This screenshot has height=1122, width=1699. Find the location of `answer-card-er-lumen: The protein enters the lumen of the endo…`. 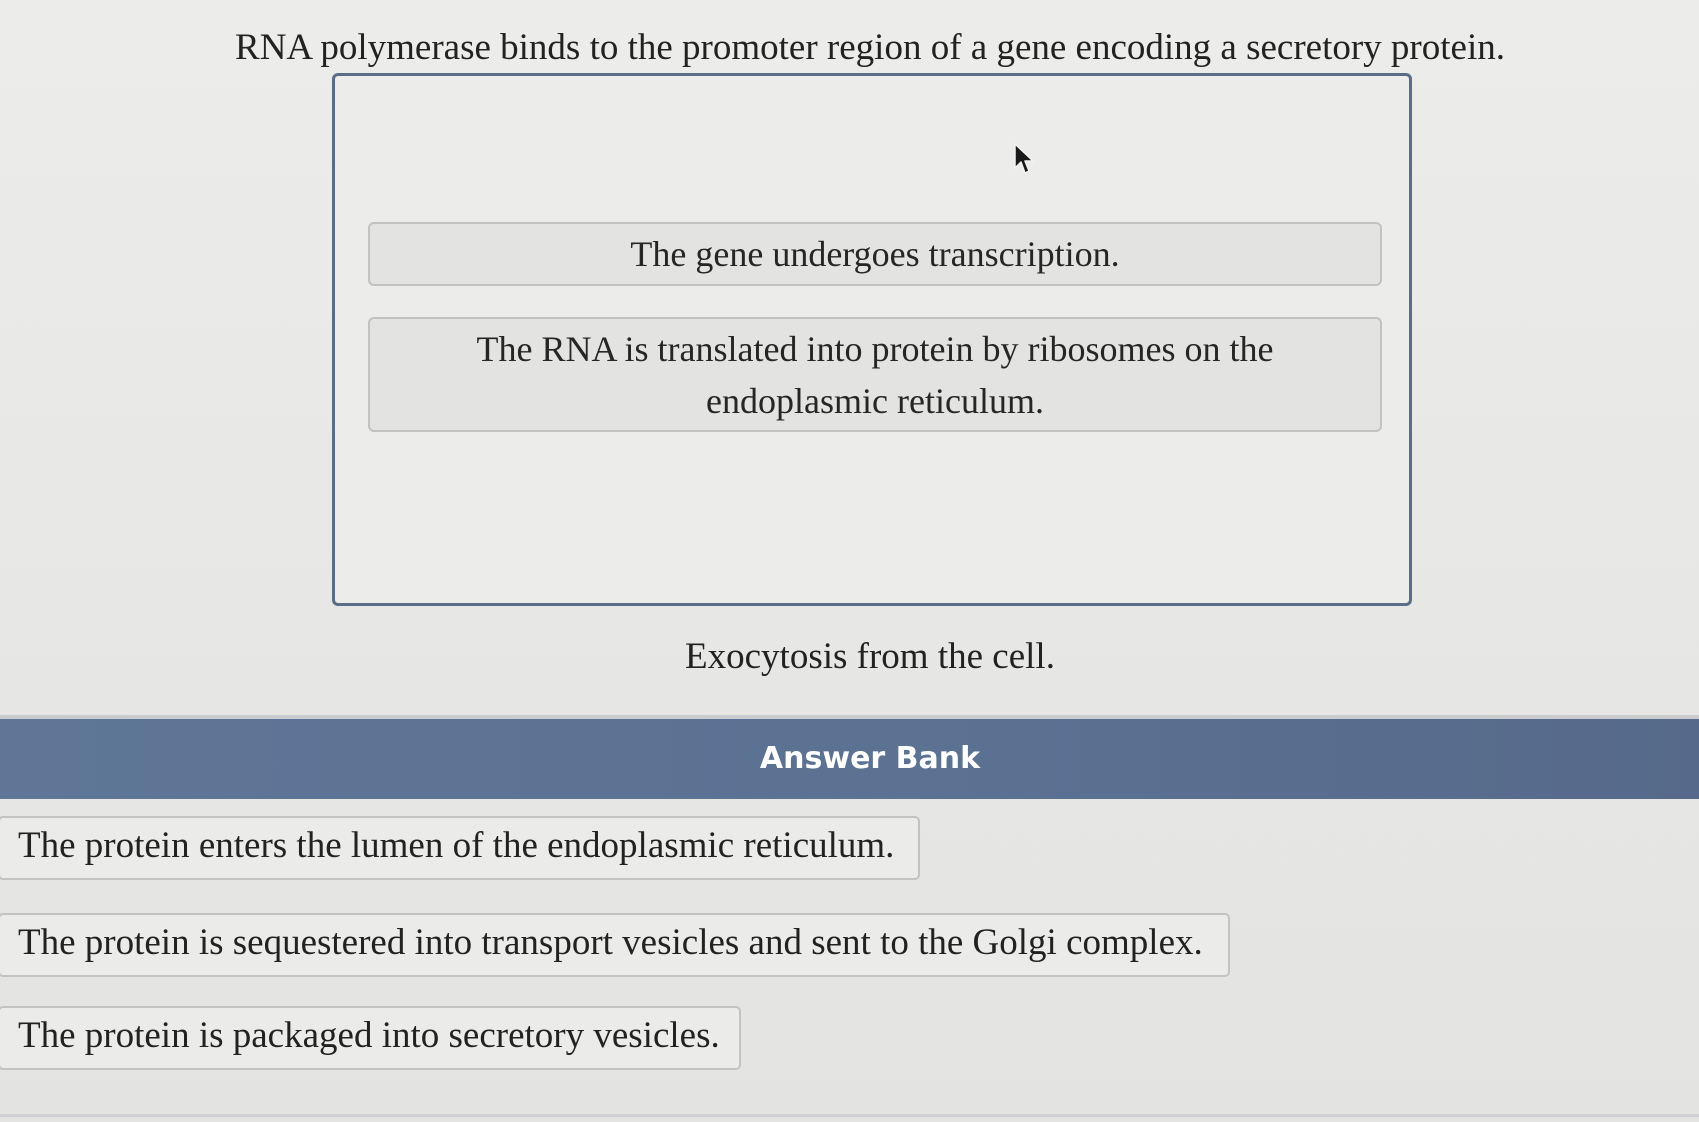

answer-card-er-lumen: The protein enters the lumen of the endo… is located at coordinates (460, 848).